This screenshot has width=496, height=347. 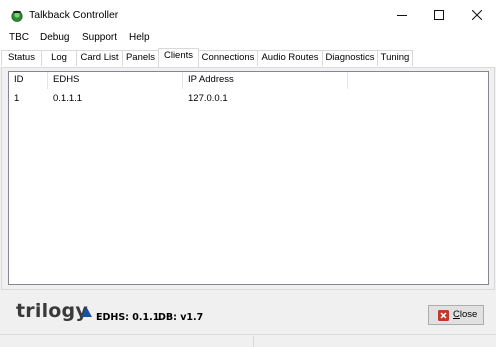 I want to click on minimize-icon, so click(x=402, y=15).